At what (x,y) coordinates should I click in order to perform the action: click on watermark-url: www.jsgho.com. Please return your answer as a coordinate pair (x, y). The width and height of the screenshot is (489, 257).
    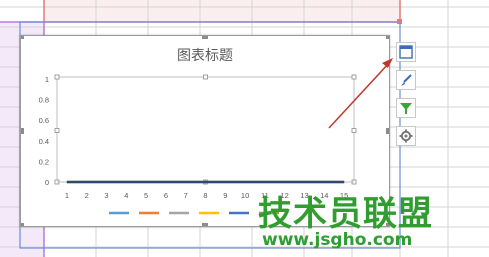
    Looking at the image, I should click on (337, 240).